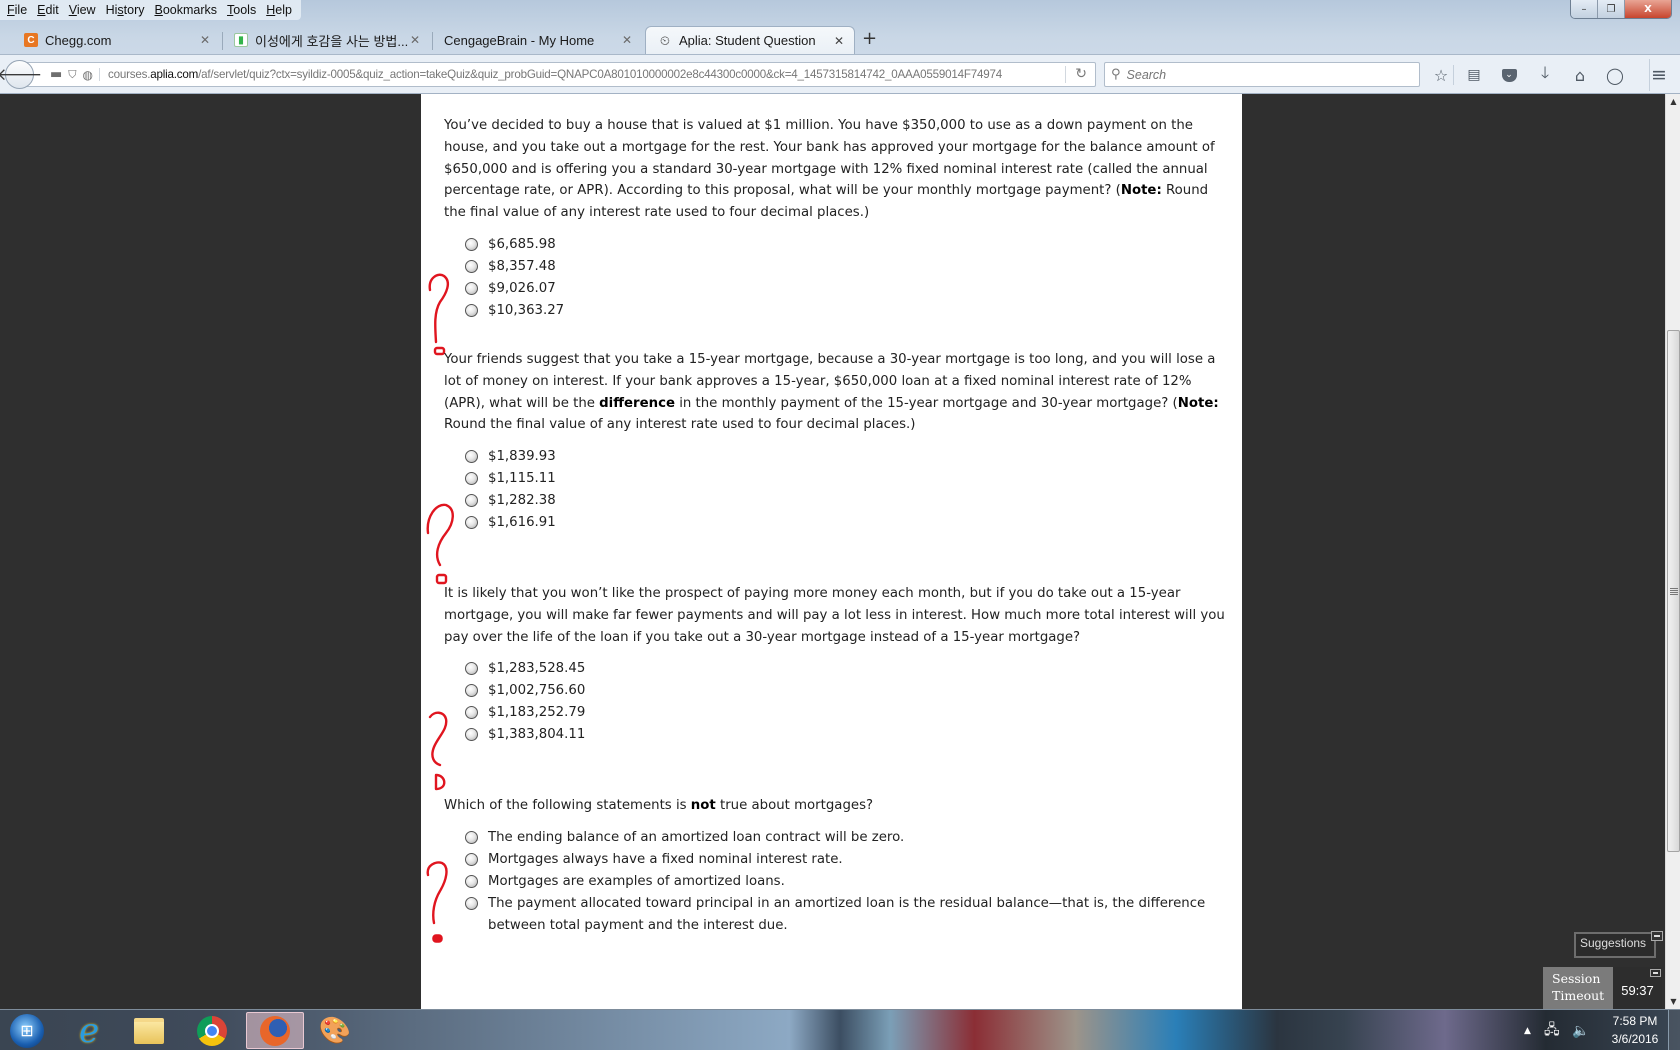 The height and width of the screenshot is (1050, 1680). Describe the element at coordinates (212, 1030) in the screenshot. I see `taskbar-app-chrome` at that location.